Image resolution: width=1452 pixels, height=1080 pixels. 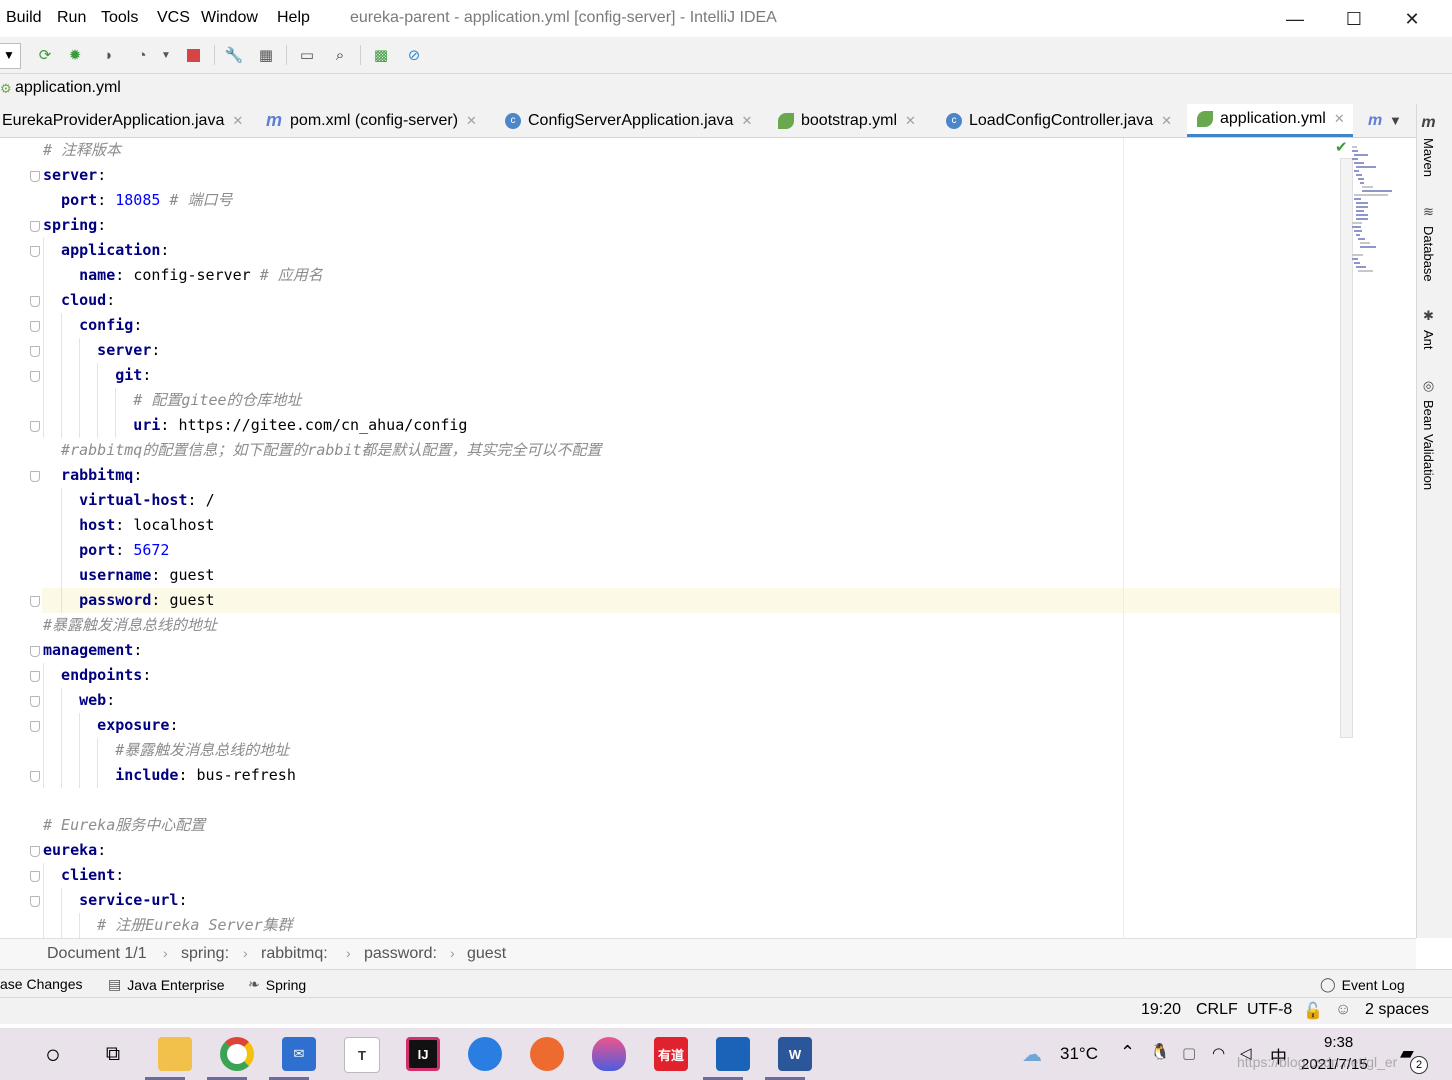 What do you see at coordinates (97, 954) in the screenshot?
I see `breadcrumb-document: Document 1/1` at bounding box center [97, 954].